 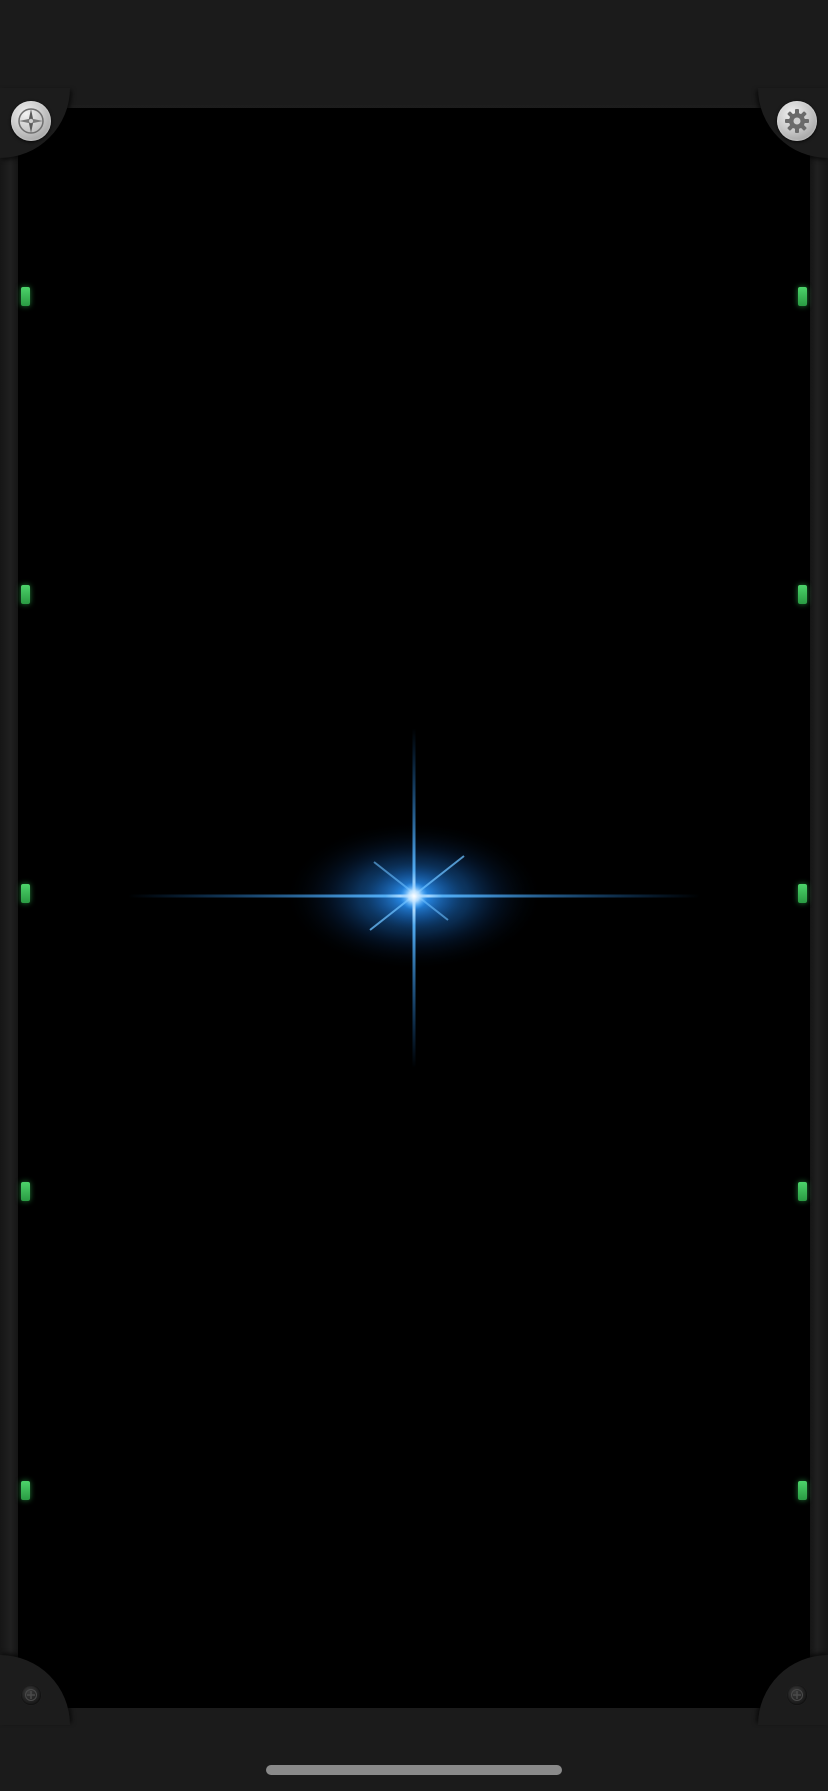 I want to click on top-bezel, so click(x=414, y=52).